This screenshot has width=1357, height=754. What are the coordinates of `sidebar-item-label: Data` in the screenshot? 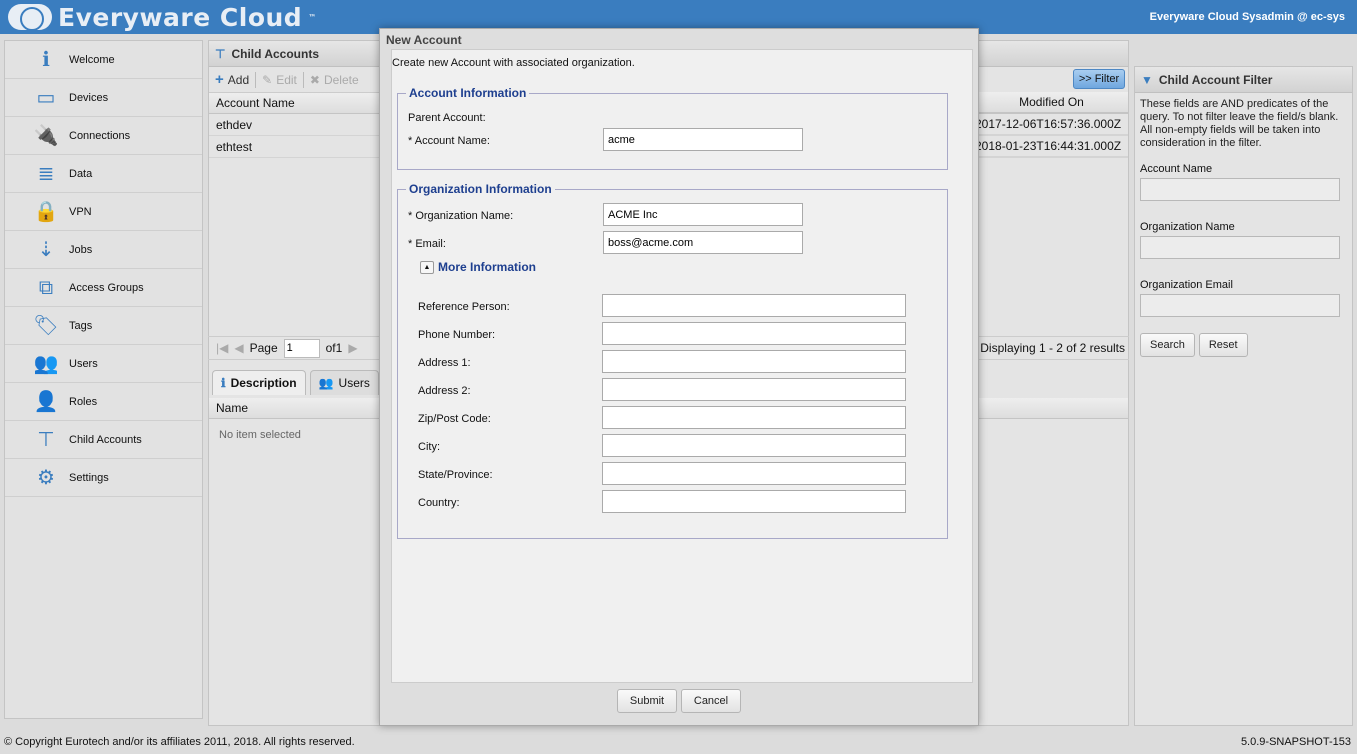 It's located at (81, 173).